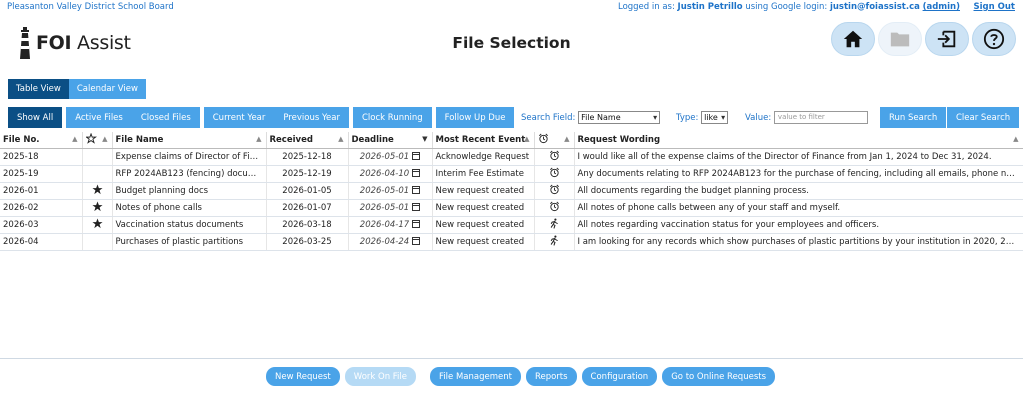 The width and height of the screenshot is (1023, 399). I want to click on follow-up-due-button: Follow Up Due, so click(475, 117).